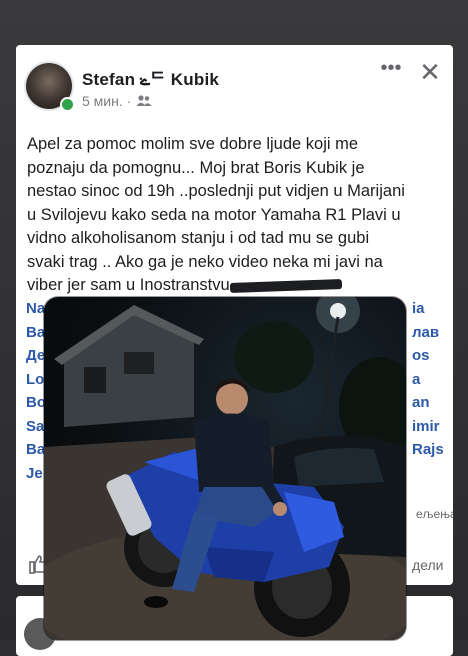 This screenshot has width=468, height=656. I want to click on list-item: лав, so click(426, 332).